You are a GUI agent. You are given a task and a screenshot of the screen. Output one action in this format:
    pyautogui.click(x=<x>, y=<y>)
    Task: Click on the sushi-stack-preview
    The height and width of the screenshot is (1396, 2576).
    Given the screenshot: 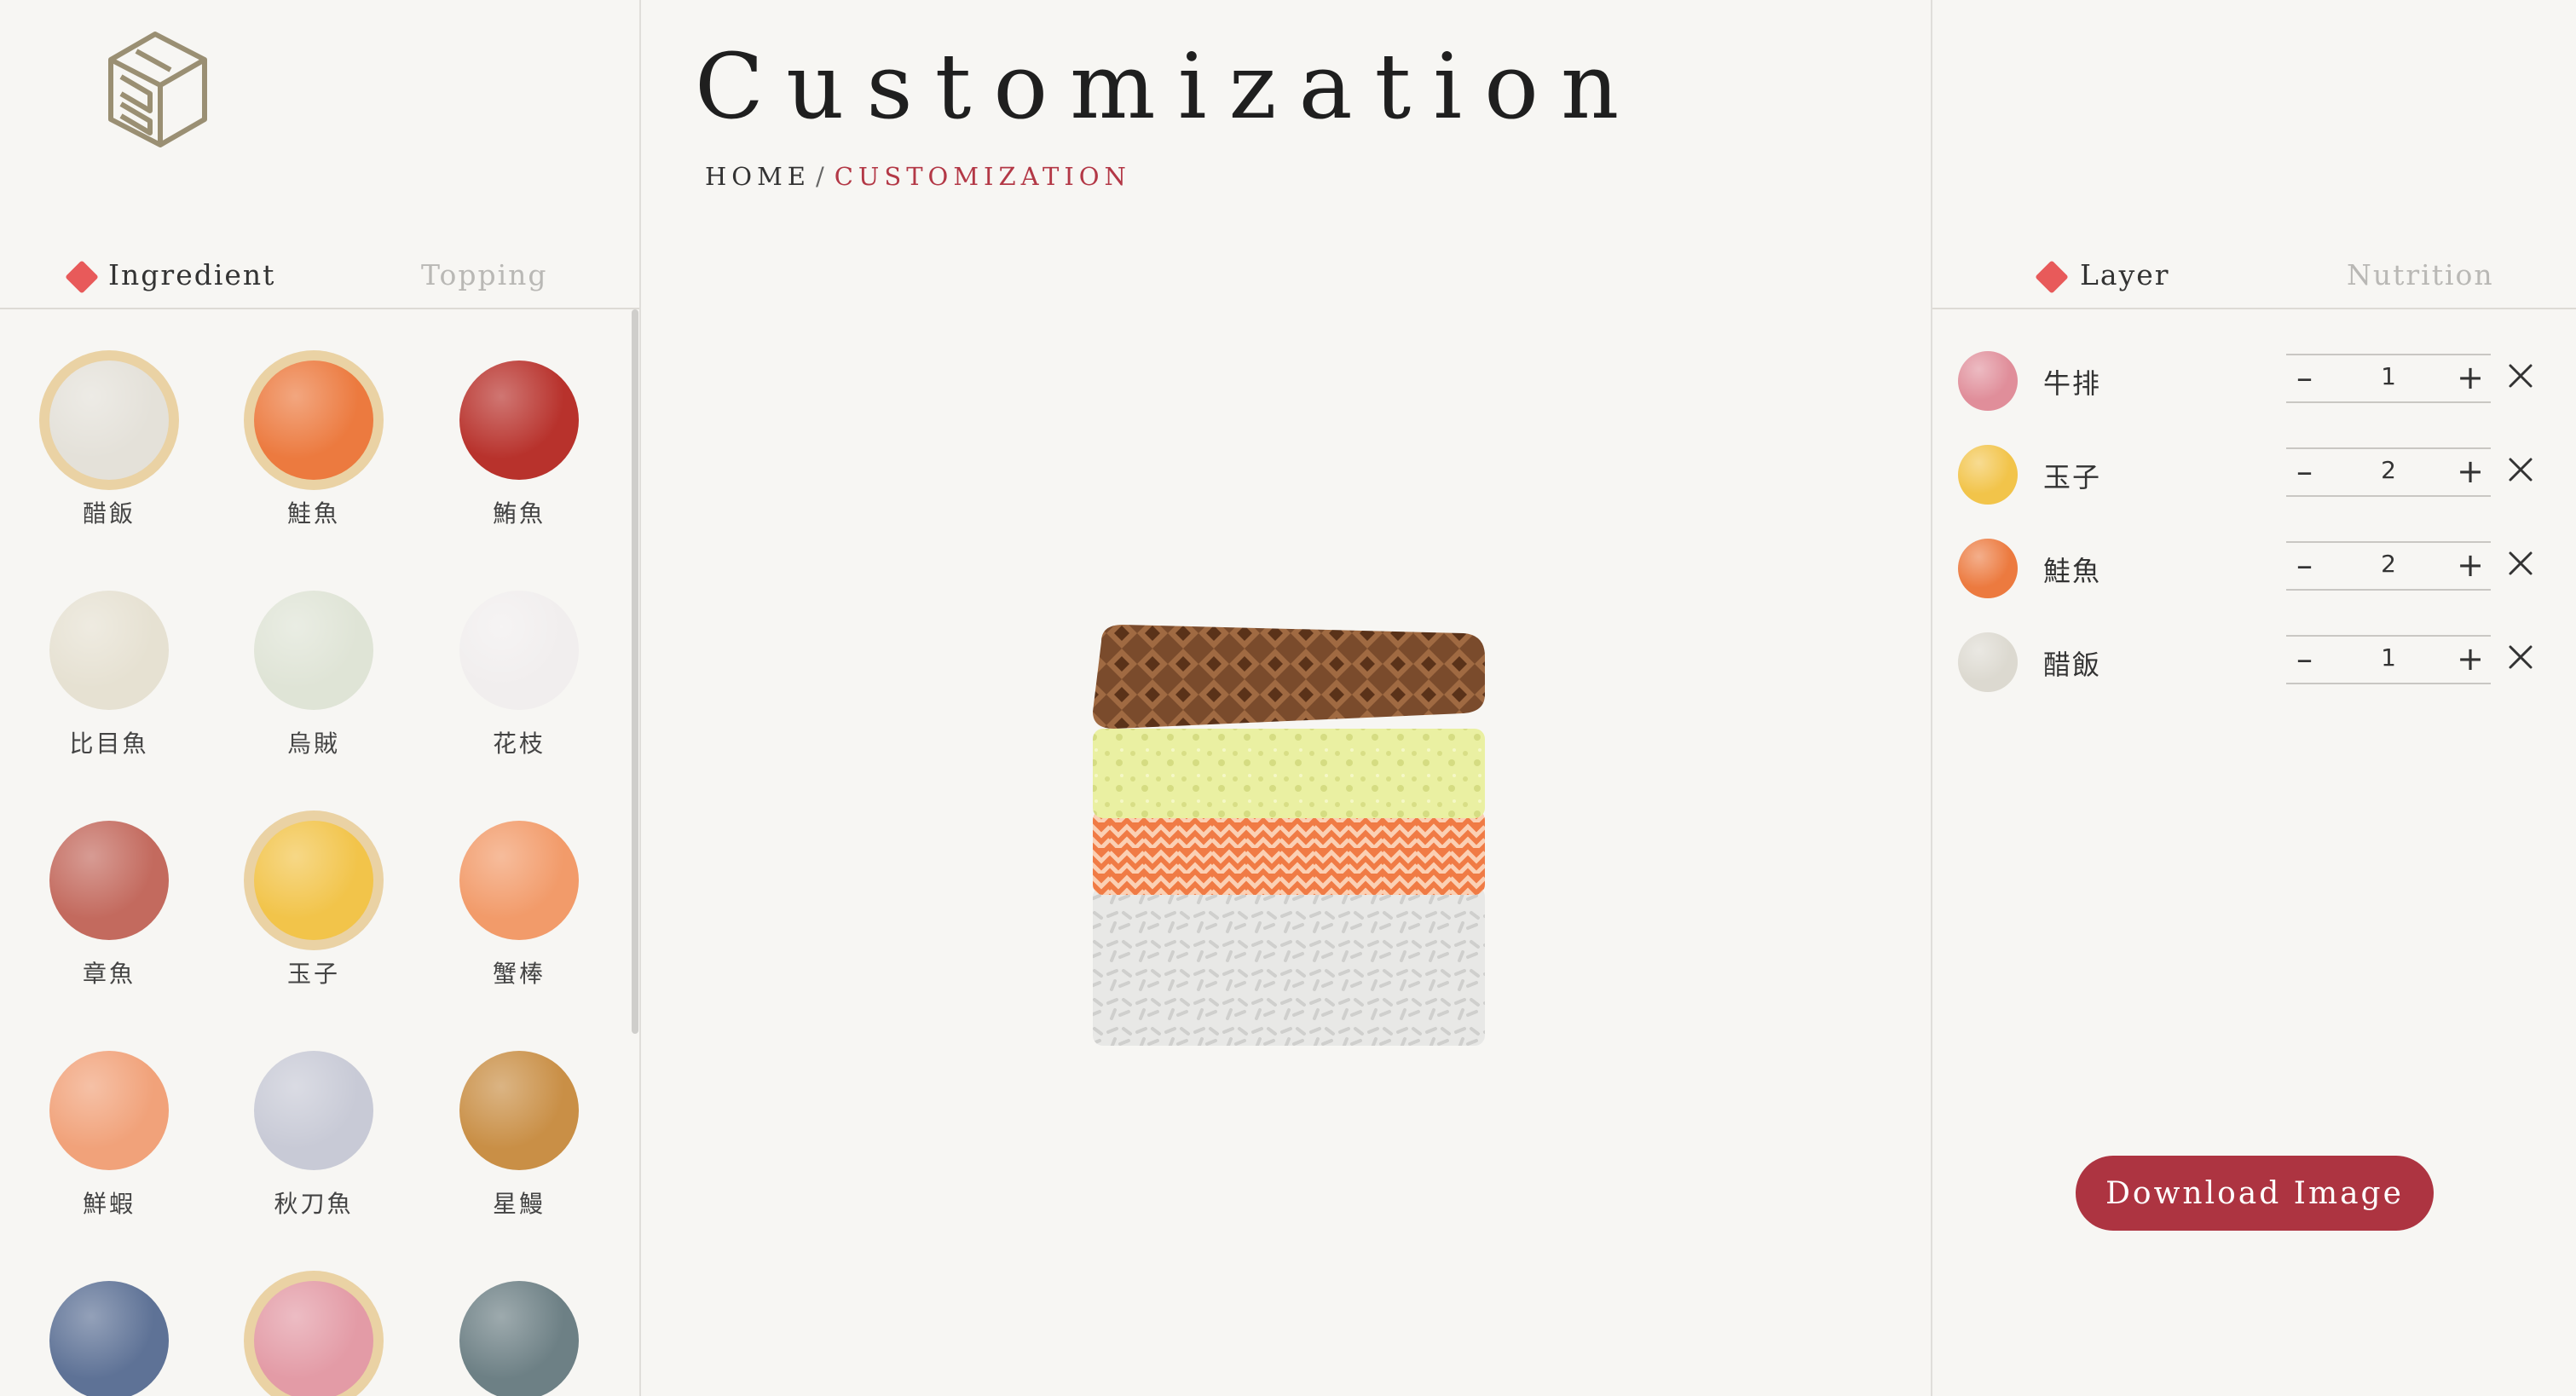 What is the action you would take?
    pyautogui.click(x=1280, y=839)
    